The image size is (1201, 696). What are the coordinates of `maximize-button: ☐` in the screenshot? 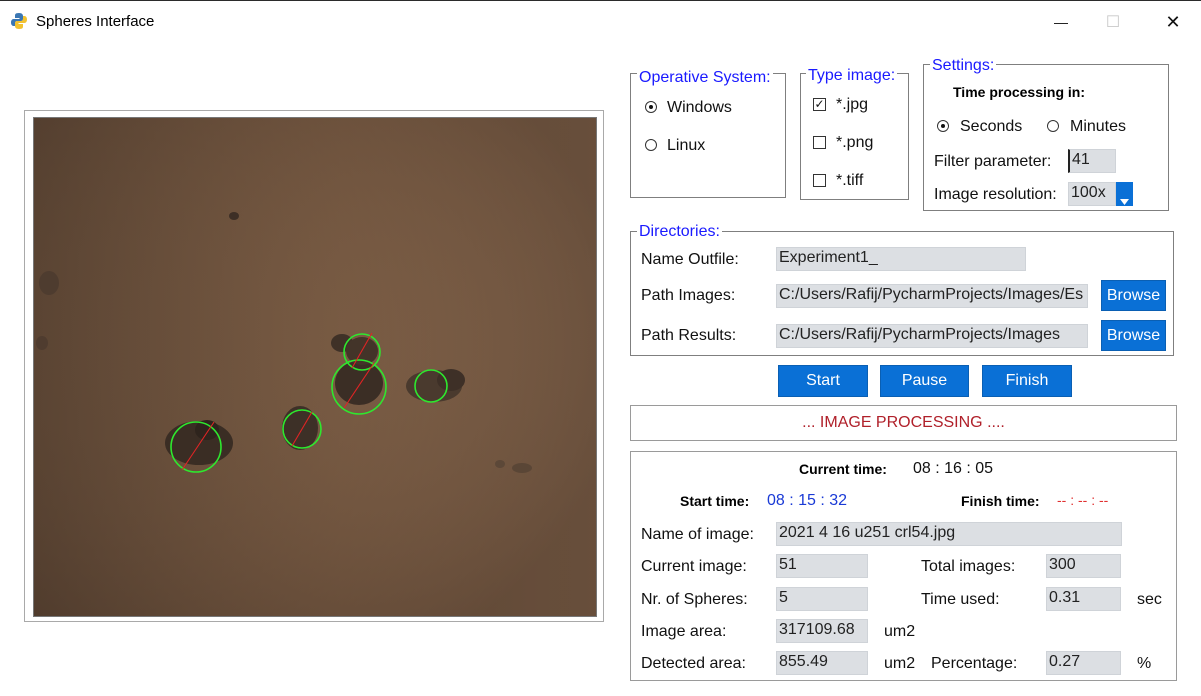 It's located at (1113, 22).